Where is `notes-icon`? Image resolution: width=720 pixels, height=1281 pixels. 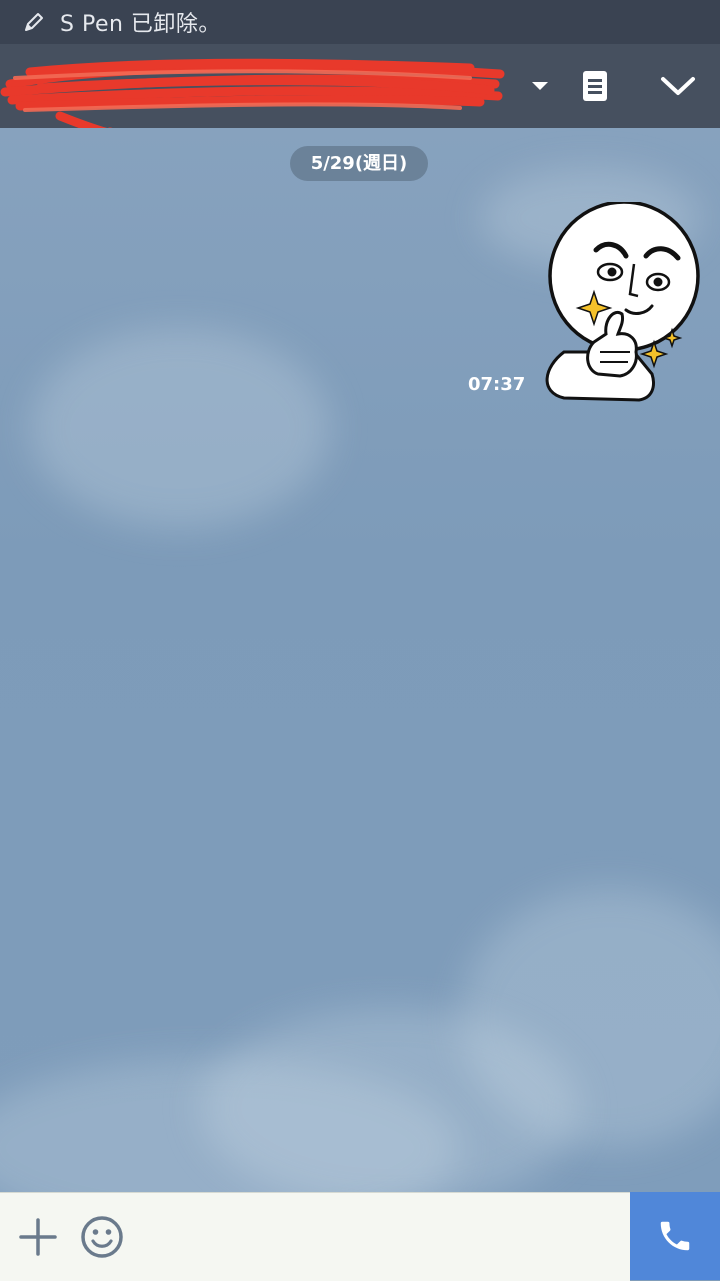 notes-icon is located at coordinates (595, 86).